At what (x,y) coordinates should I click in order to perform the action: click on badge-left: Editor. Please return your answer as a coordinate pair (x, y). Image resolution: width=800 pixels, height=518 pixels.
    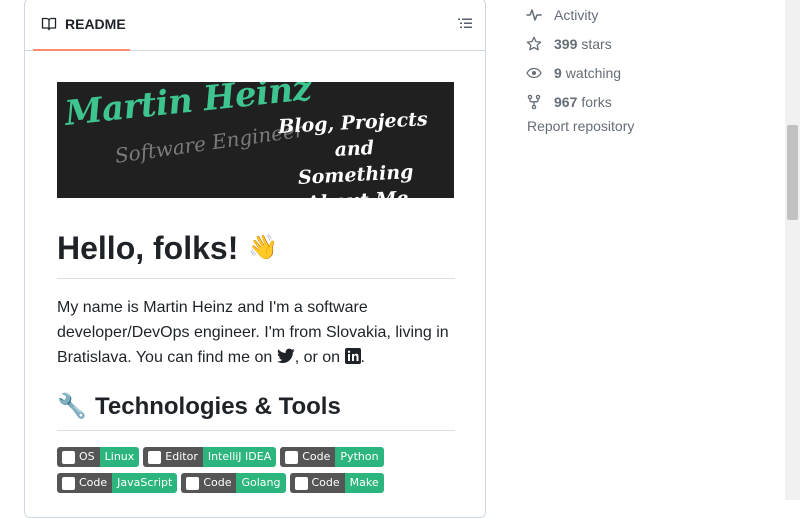
    Looking at the image, I should click on (173, 457).